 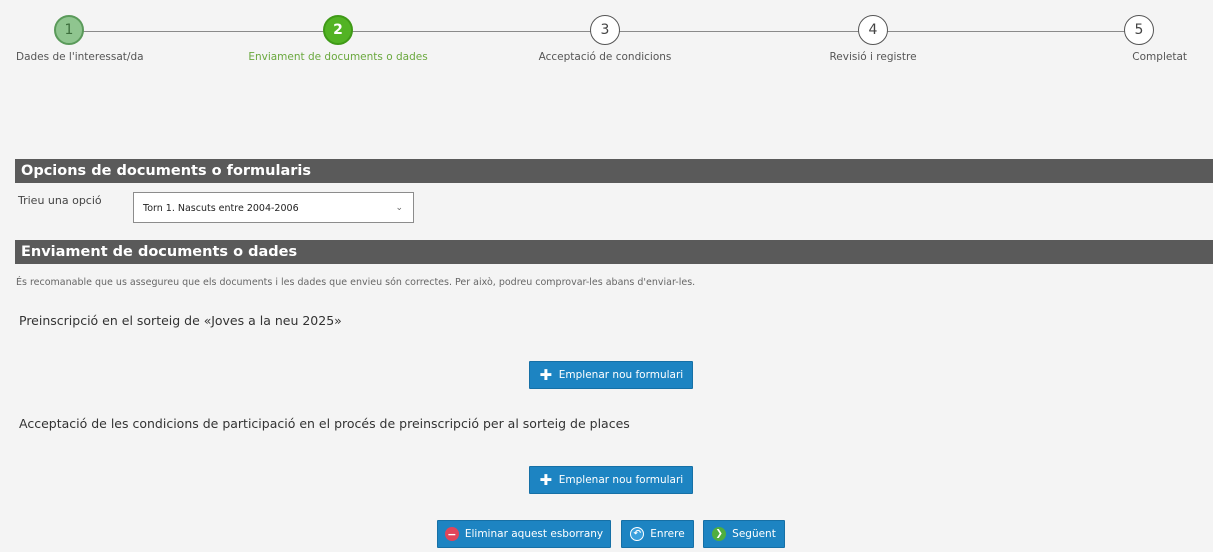 What do you see at coordinates (873, 30) in the screenshot?
I see `step-4-circle: 4` at bounding box center [873, 30].